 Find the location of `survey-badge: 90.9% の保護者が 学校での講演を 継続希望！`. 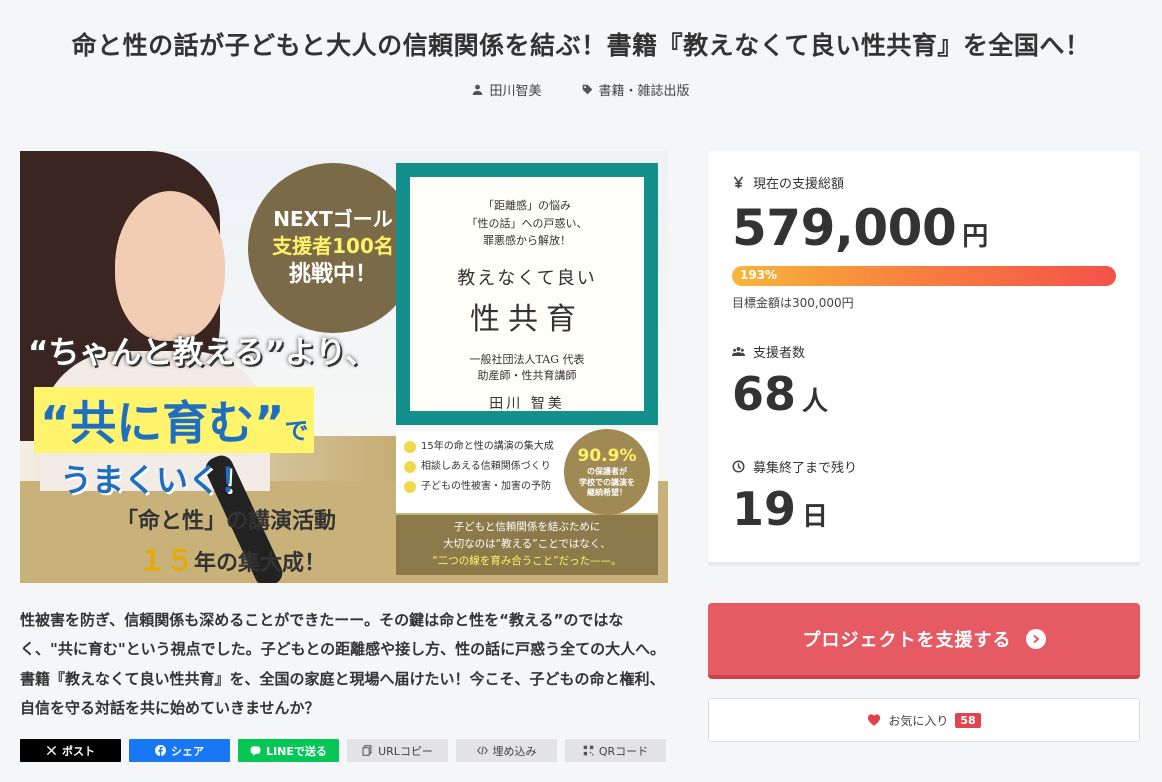

survey-badge: 90.9% の保護者が 学校での講演を 継続希望！ is located at coordinates (607, 472).